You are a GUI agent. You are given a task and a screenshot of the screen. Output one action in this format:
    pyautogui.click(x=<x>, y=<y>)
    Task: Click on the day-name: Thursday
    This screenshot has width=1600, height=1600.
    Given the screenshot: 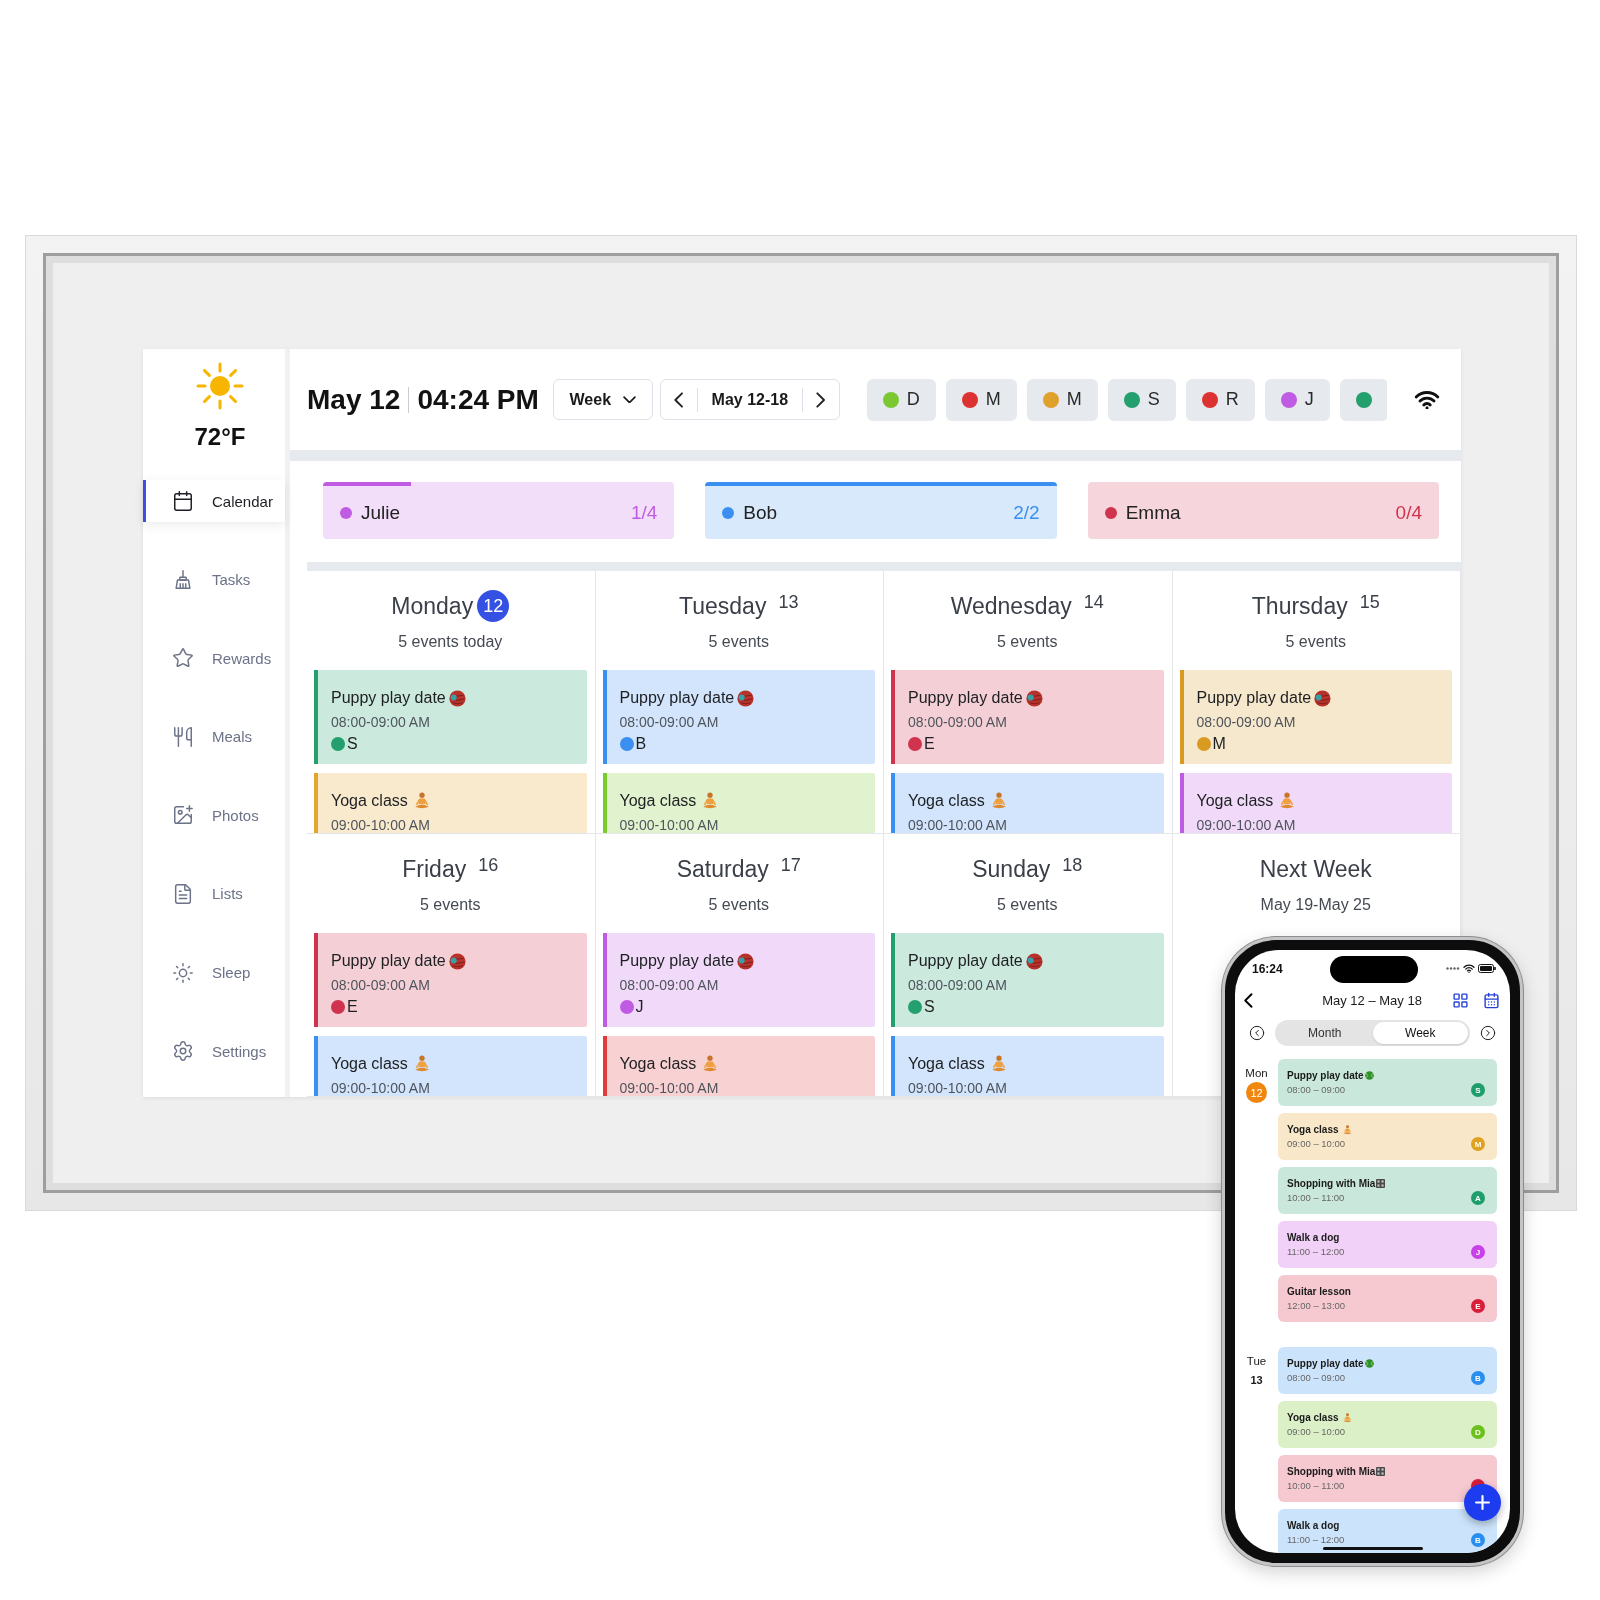 What is the action you would take?
    pyautogui.click(x=1299, y=606)
    